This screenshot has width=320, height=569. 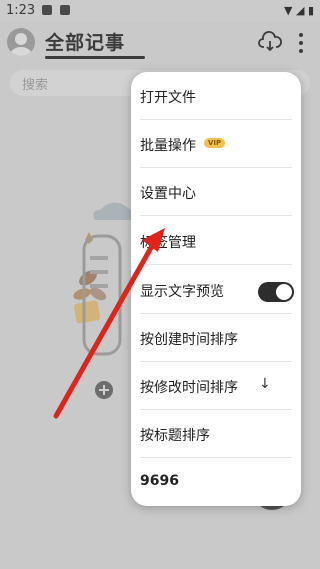 I want to click on status-bar: 1:23 ▼ ◢ ▮, so click(x=160, y=11).